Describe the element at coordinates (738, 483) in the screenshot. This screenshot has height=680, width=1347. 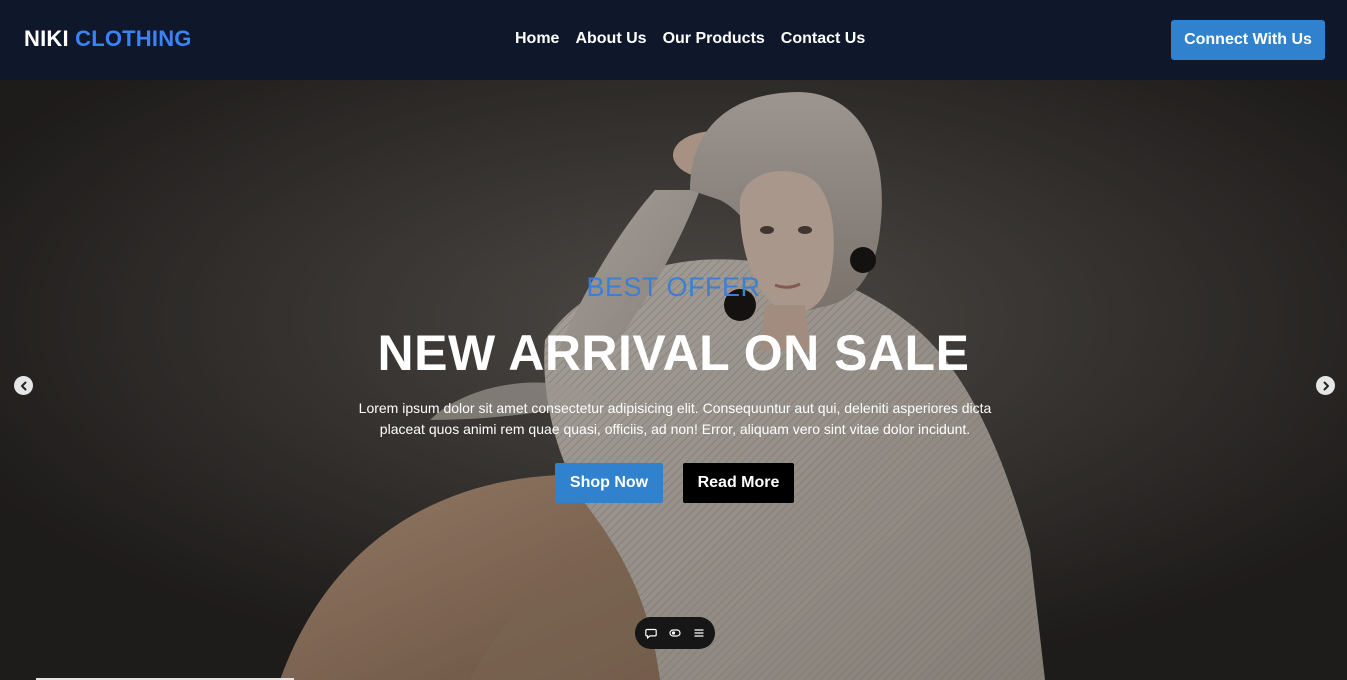
I see `read-more-button: Read More` at that location.